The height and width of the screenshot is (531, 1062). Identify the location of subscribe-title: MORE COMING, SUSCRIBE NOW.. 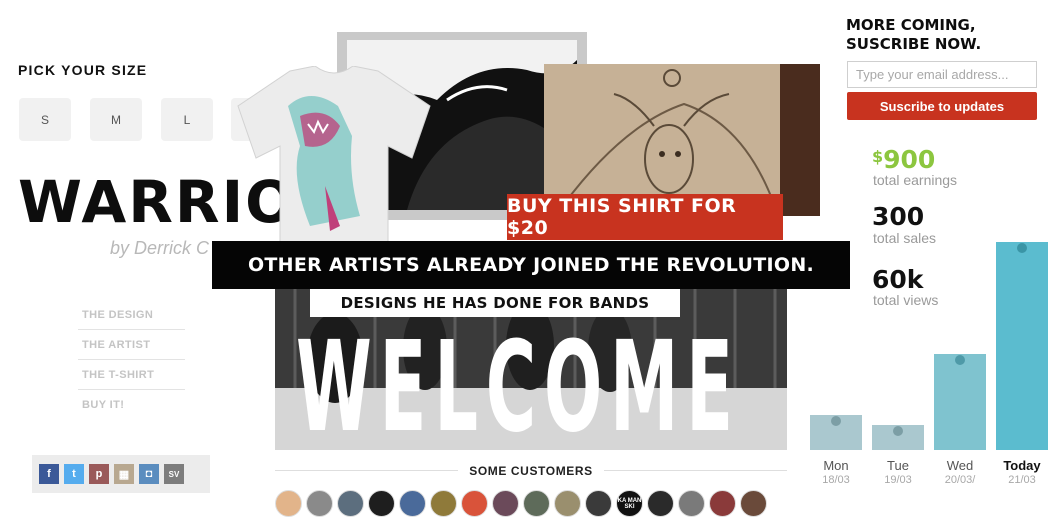
(913, 35).